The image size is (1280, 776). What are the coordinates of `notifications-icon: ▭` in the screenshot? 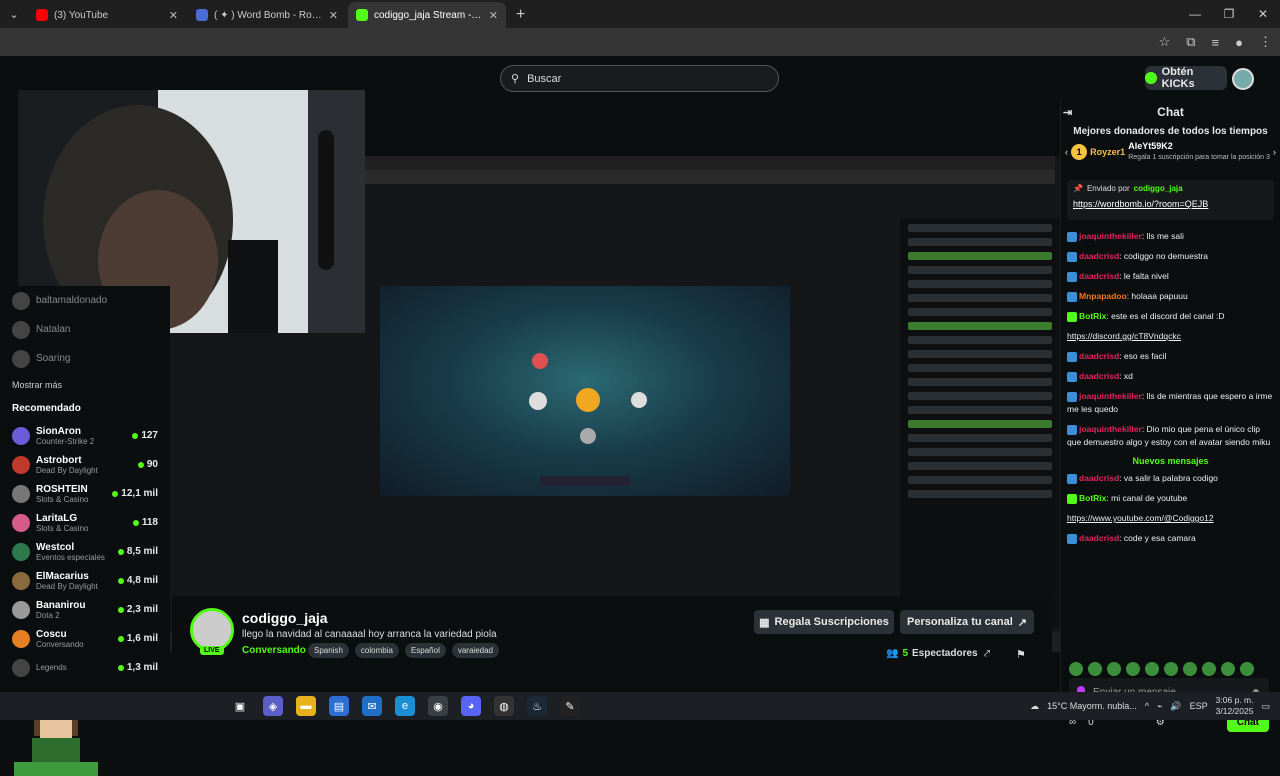 It's located at (1265, 706).